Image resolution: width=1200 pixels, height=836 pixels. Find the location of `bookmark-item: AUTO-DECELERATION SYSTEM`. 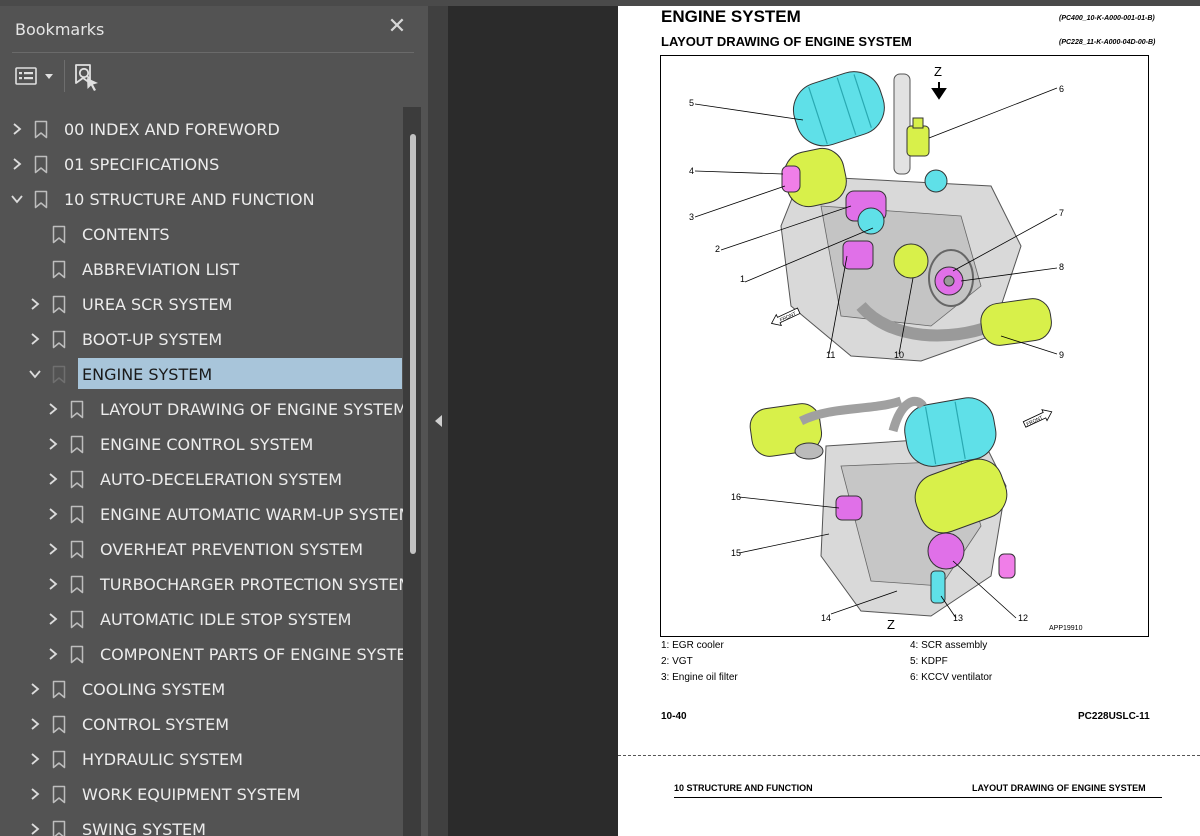

bookmark-item: AUTO-DECELERATION SYSTEM is located at coordinates (204, 479).